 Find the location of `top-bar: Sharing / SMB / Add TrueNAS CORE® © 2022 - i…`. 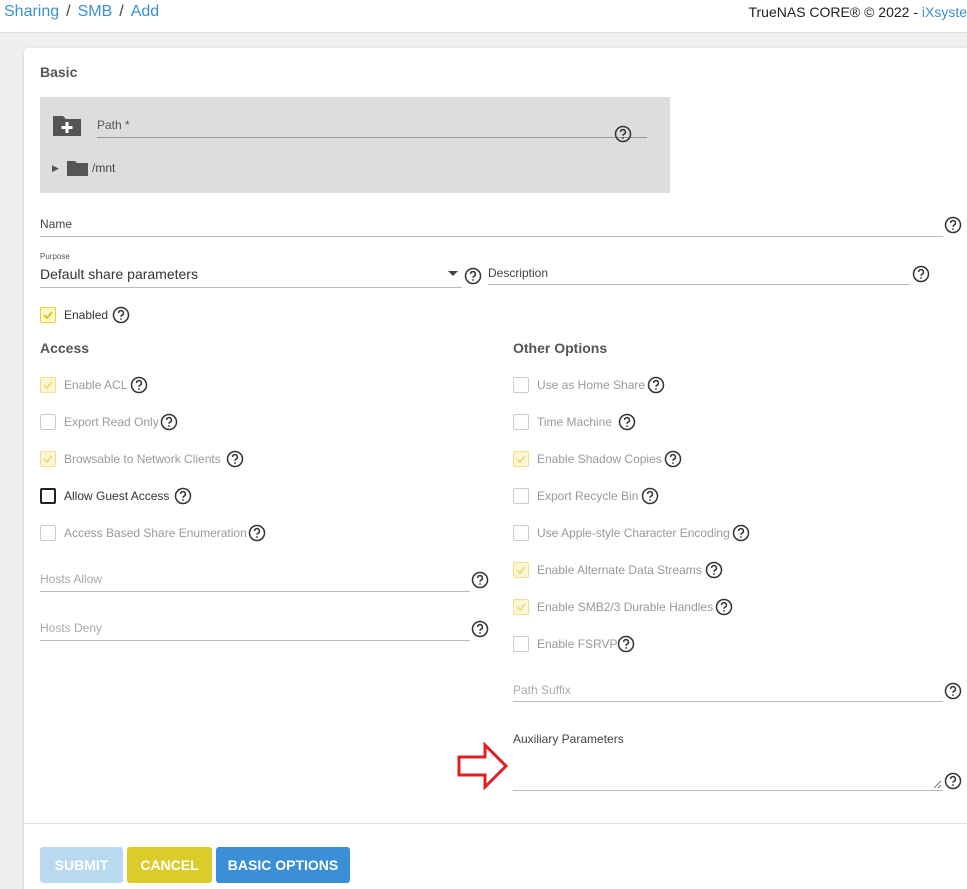

top-bar: Sharing / SMB / Add TrueNAS CORE® © 2022 - i… is located at coordinates (483, 16).